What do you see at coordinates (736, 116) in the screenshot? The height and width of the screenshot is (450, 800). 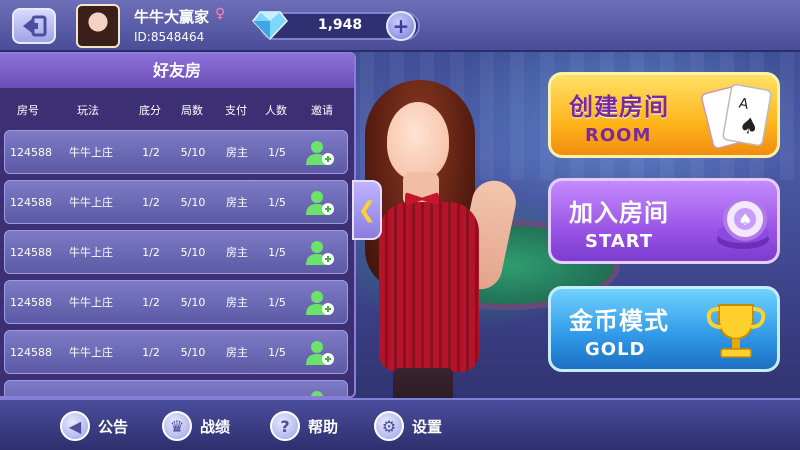 I see `playing-cards-icon: A ♠` at bounding box center [736, 116].